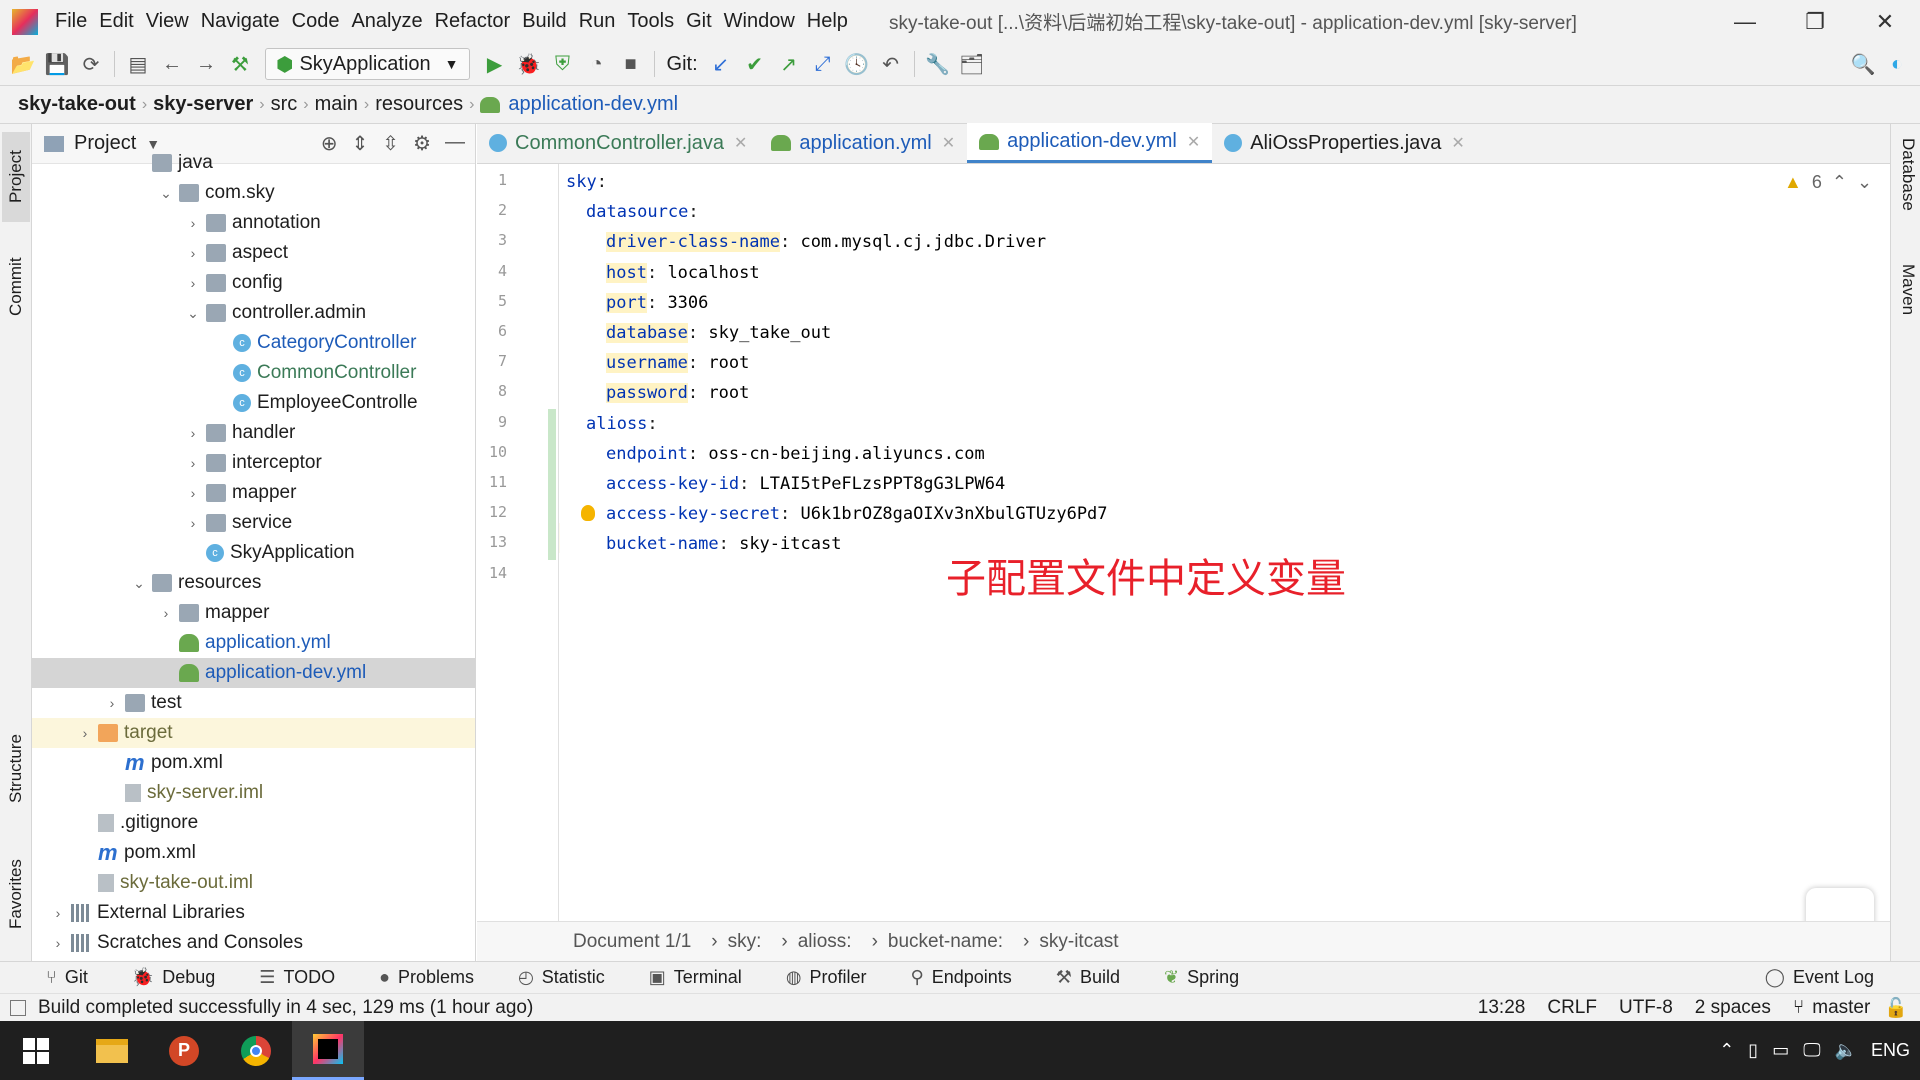 This screenshot has width=1920, height=1080. Describe the element at coordinates (1846, 1050) in the screenshot. I see `volume-icon: 🔈` at that location.